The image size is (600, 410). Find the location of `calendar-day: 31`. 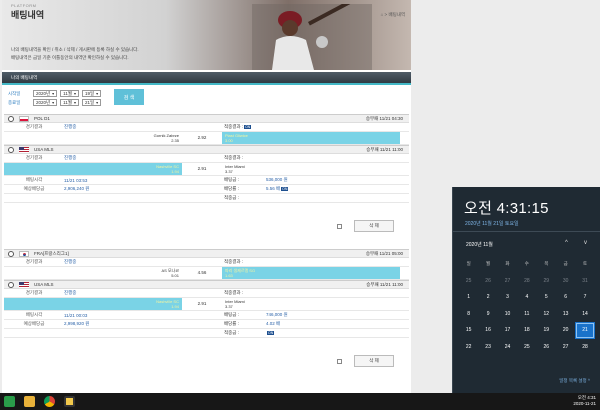

calendar-day: 31 is located at coordinates (584, 281).